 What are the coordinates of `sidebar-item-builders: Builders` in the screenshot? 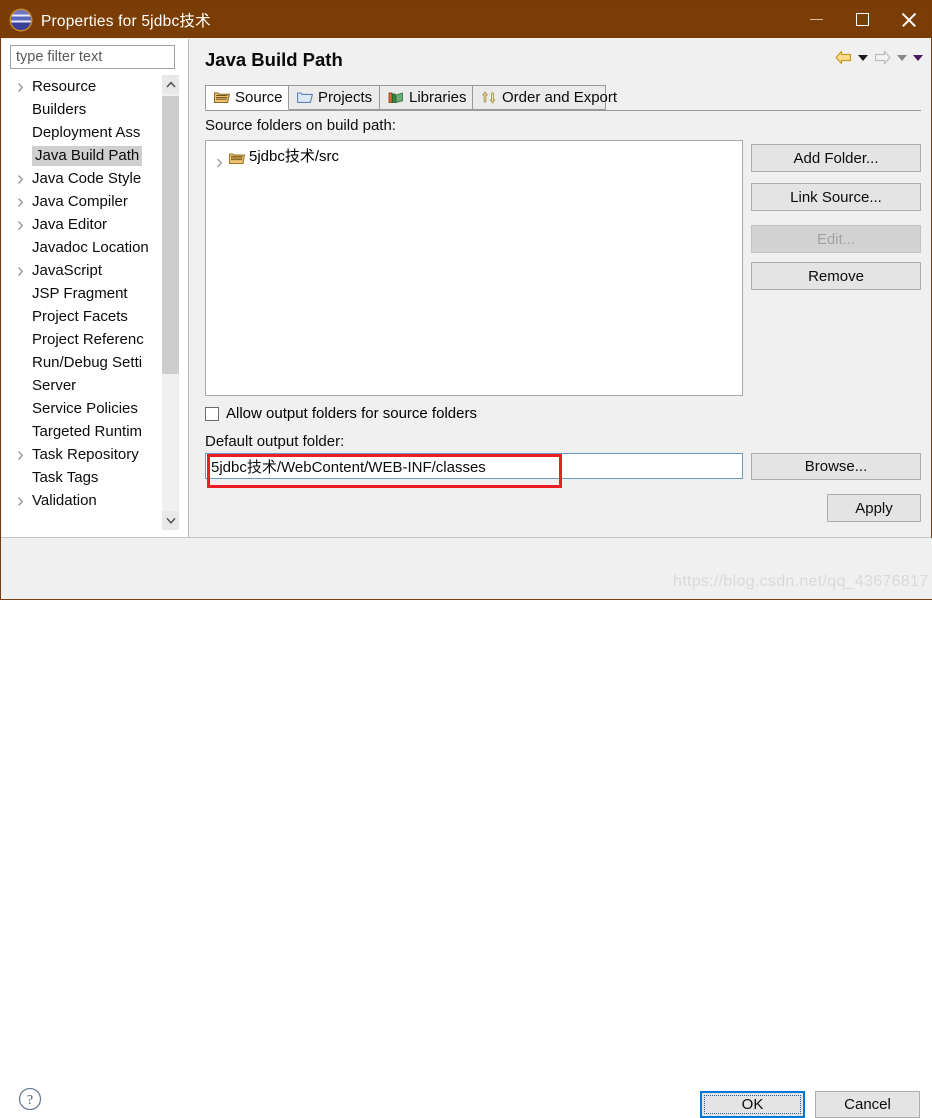 It's located at (86, 109).